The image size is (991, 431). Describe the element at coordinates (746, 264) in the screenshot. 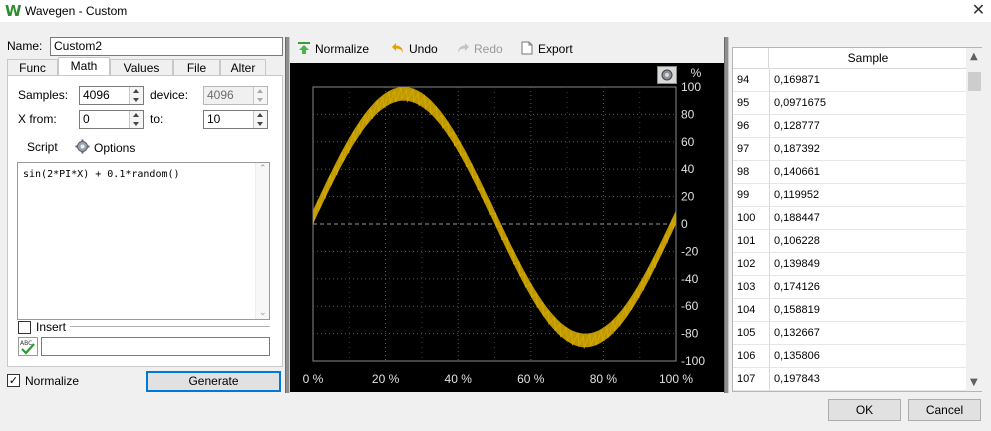

I see `row-index: 102` at that location.